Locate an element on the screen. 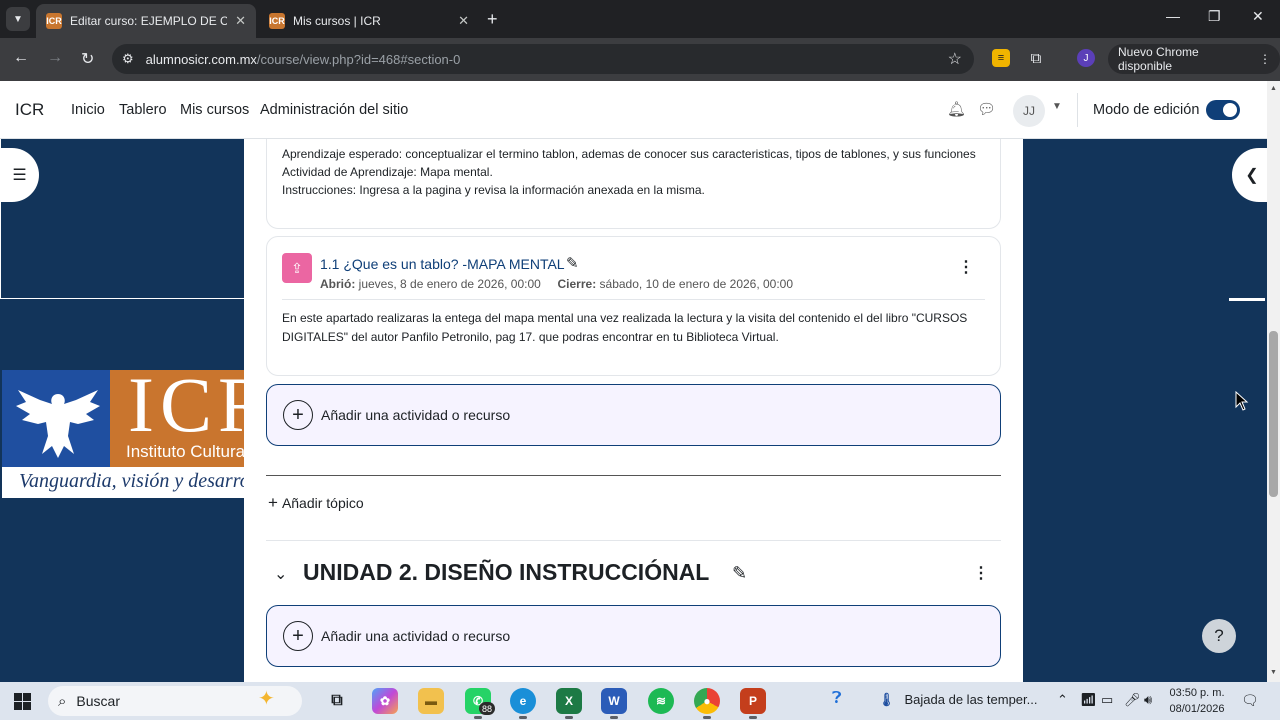 This screenshot has width=1280, height=720. messages-chat-icon: 💬︎ is located at coordinates (986, 109).